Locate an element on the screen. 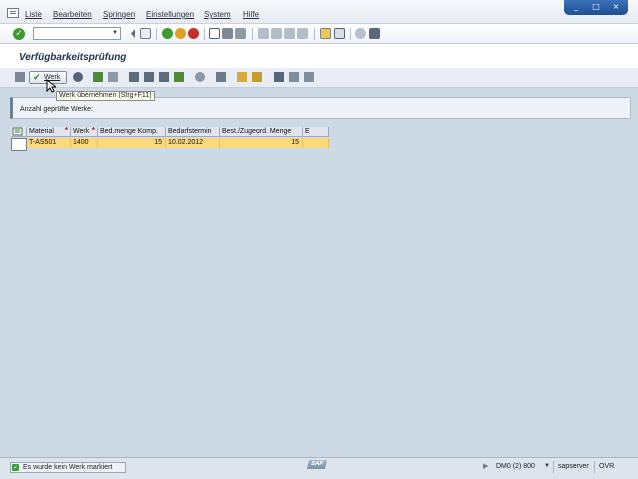  sort-descending-icon is located at coordinates (149, 77).